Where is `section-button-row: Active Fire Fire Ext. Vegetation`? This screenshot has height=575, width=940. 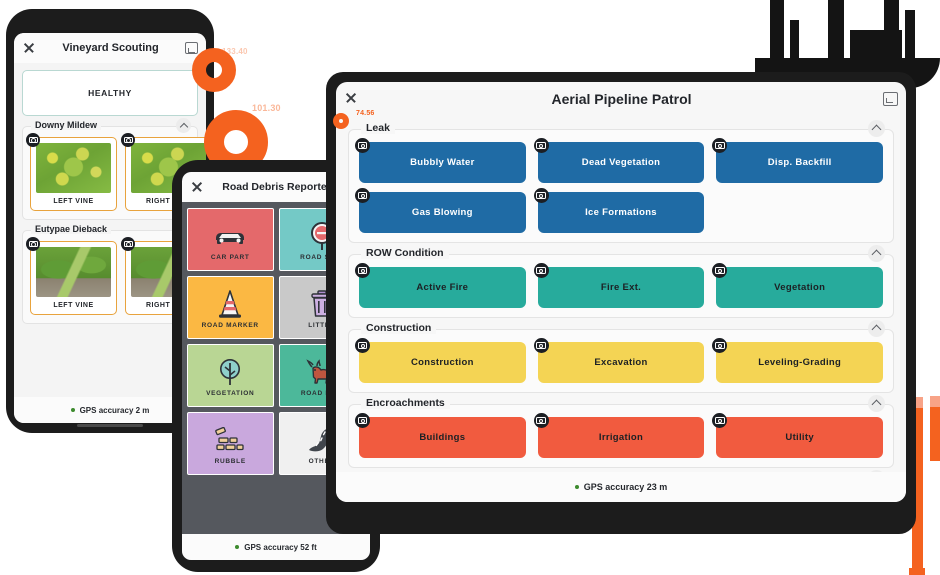 section-button-row: Active Fire Fire Ext. Vegetation is located at coordinates (619, 285).